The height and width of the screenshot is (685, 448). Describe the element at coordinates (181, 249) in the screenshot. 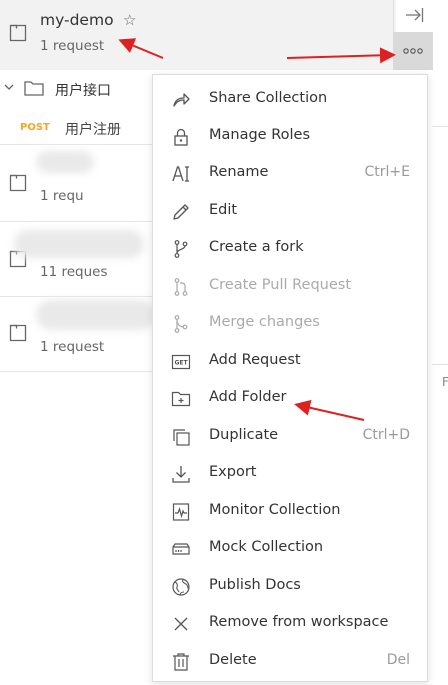

I see `fork-icon` at that location.